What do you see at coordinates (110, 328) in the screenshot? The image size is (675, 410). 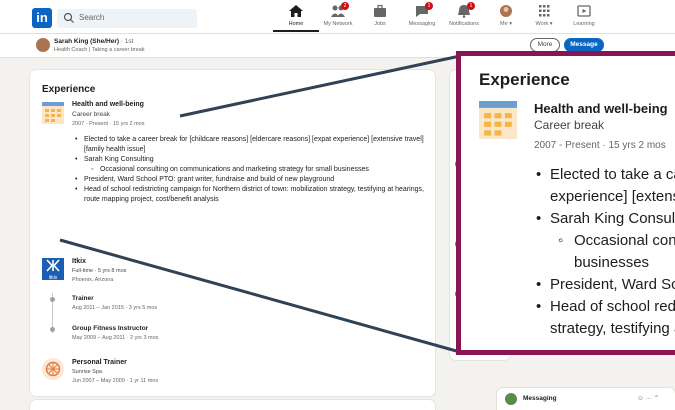 I see `role-title: Group Fitness Instructor` at bounding box center [110, 328].